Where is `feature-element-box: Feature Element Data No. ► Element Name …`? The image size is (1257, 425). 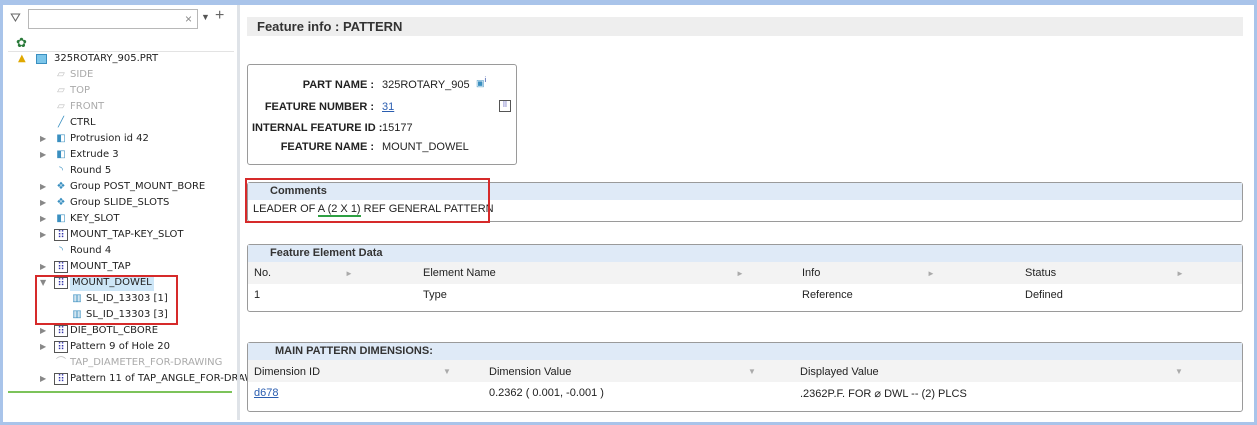 feature-element-box: Feature Element Data No. ► Element Name … is located at coordinates (745, 278).